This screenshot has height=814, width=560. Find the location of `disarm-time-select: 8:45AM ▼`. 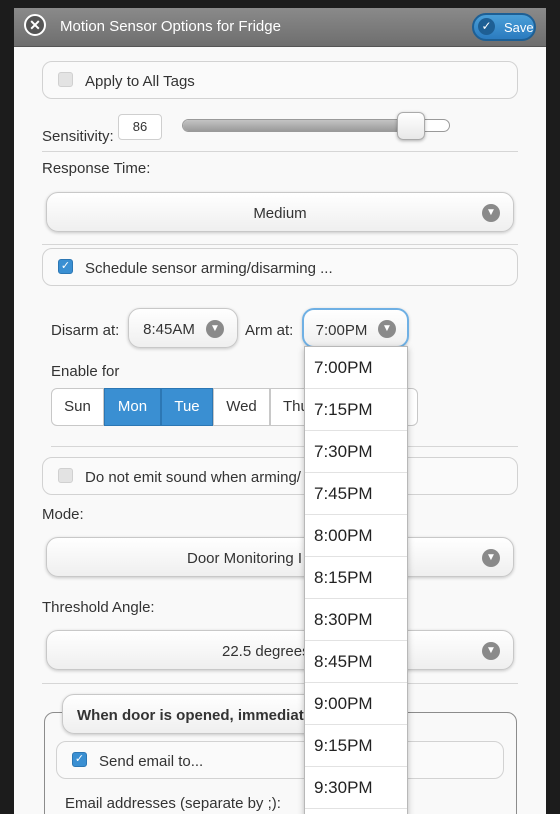

disarm-time-select: 8:45AM ▼ is located at coordinates (183, 328).